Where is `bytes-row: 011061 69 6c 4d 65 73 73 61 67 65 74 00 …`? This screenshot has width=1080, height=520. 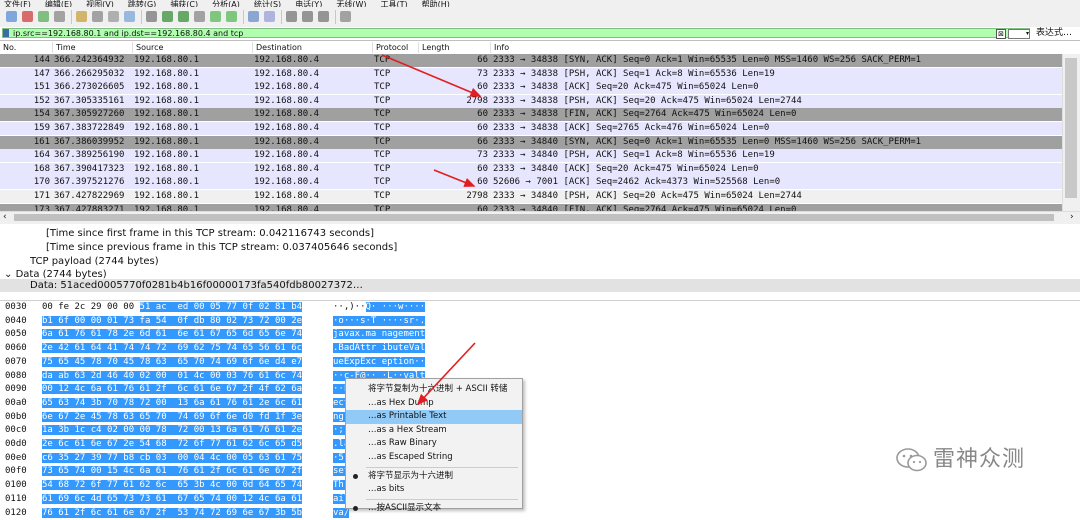 bytes-row: 011061 69 6c 4d 65 73 73 61 67 65 74 00 … is located at coordinates (540, 500).